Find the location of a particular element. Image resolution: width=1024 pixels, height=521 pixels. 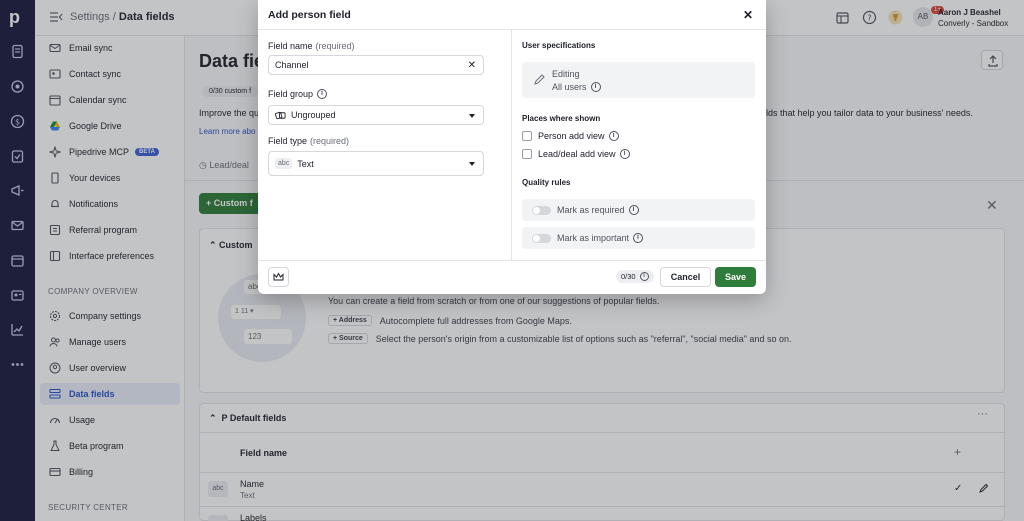

mark-required-toggle-row: Mark as required i is located at coordinates (638, 210).